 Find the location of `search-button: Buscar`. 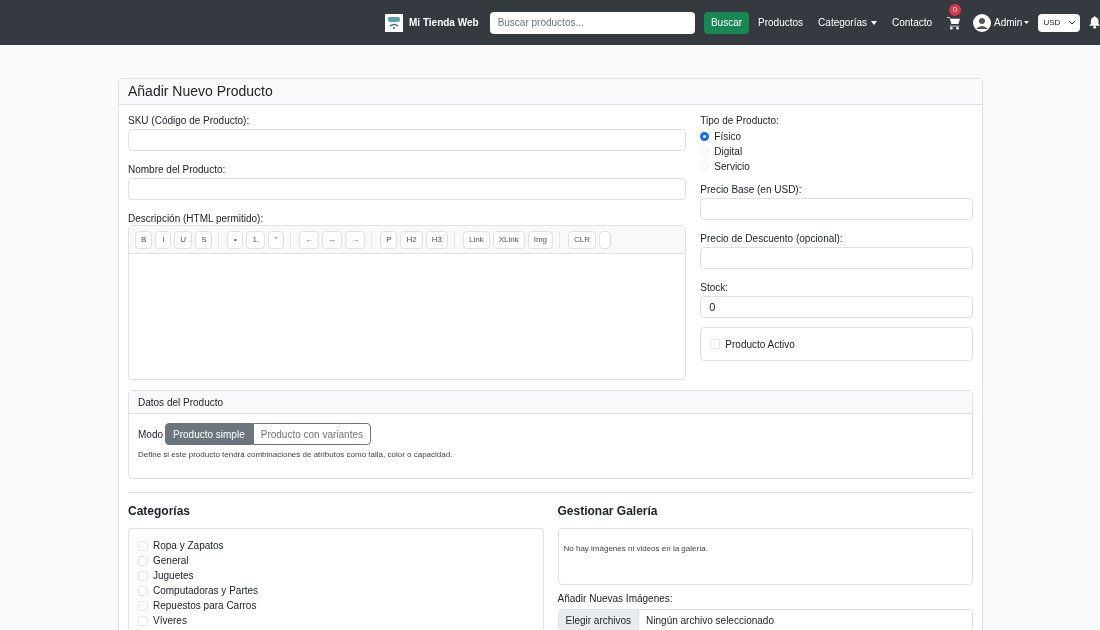

search-button: Buscar is located at coordinates (726, 22).